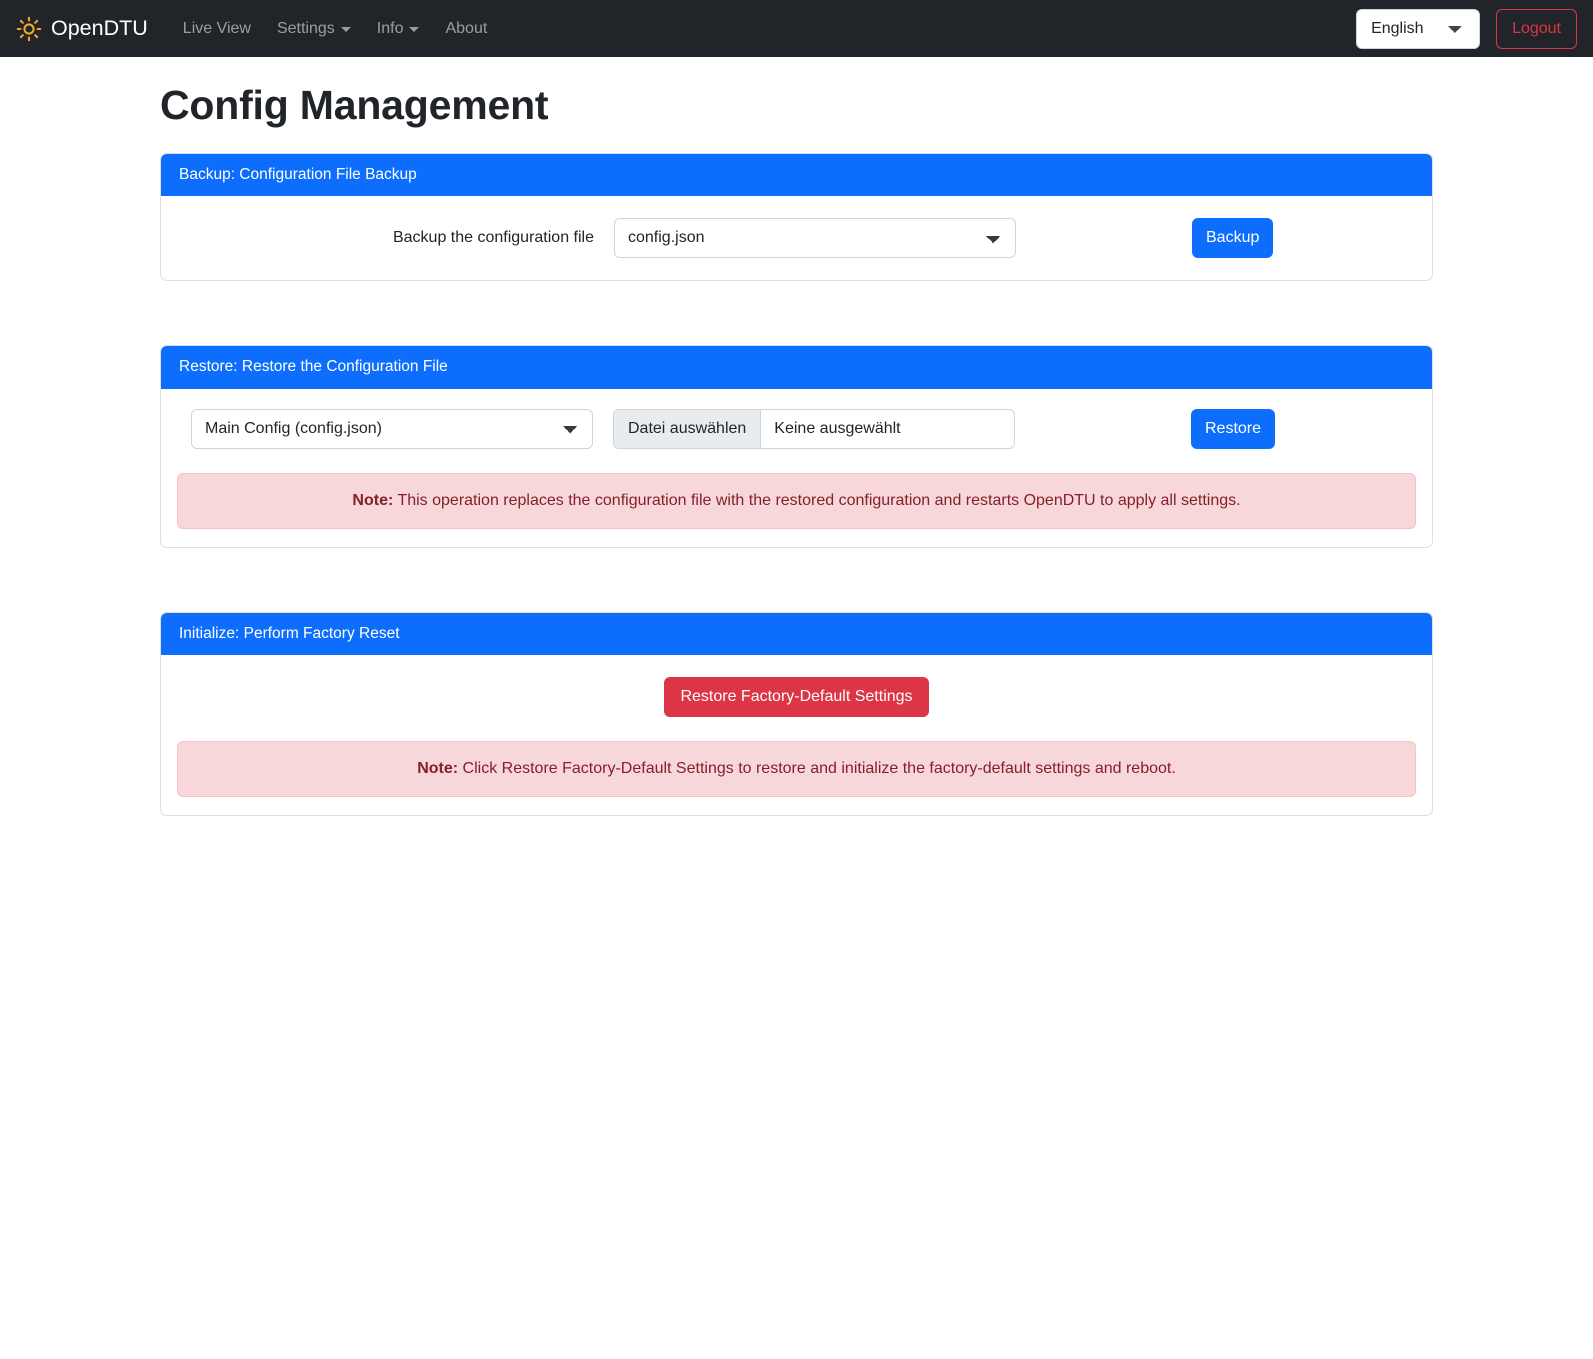 The height and width of the screenshot is (1359, 1593). I want to click on restore-card-header: Restore: Restore the Configuration File, so click(796, 367).